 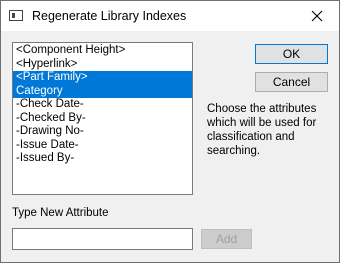 I want to click on list-item: -Drawing No-, so click(x=102, y=132).